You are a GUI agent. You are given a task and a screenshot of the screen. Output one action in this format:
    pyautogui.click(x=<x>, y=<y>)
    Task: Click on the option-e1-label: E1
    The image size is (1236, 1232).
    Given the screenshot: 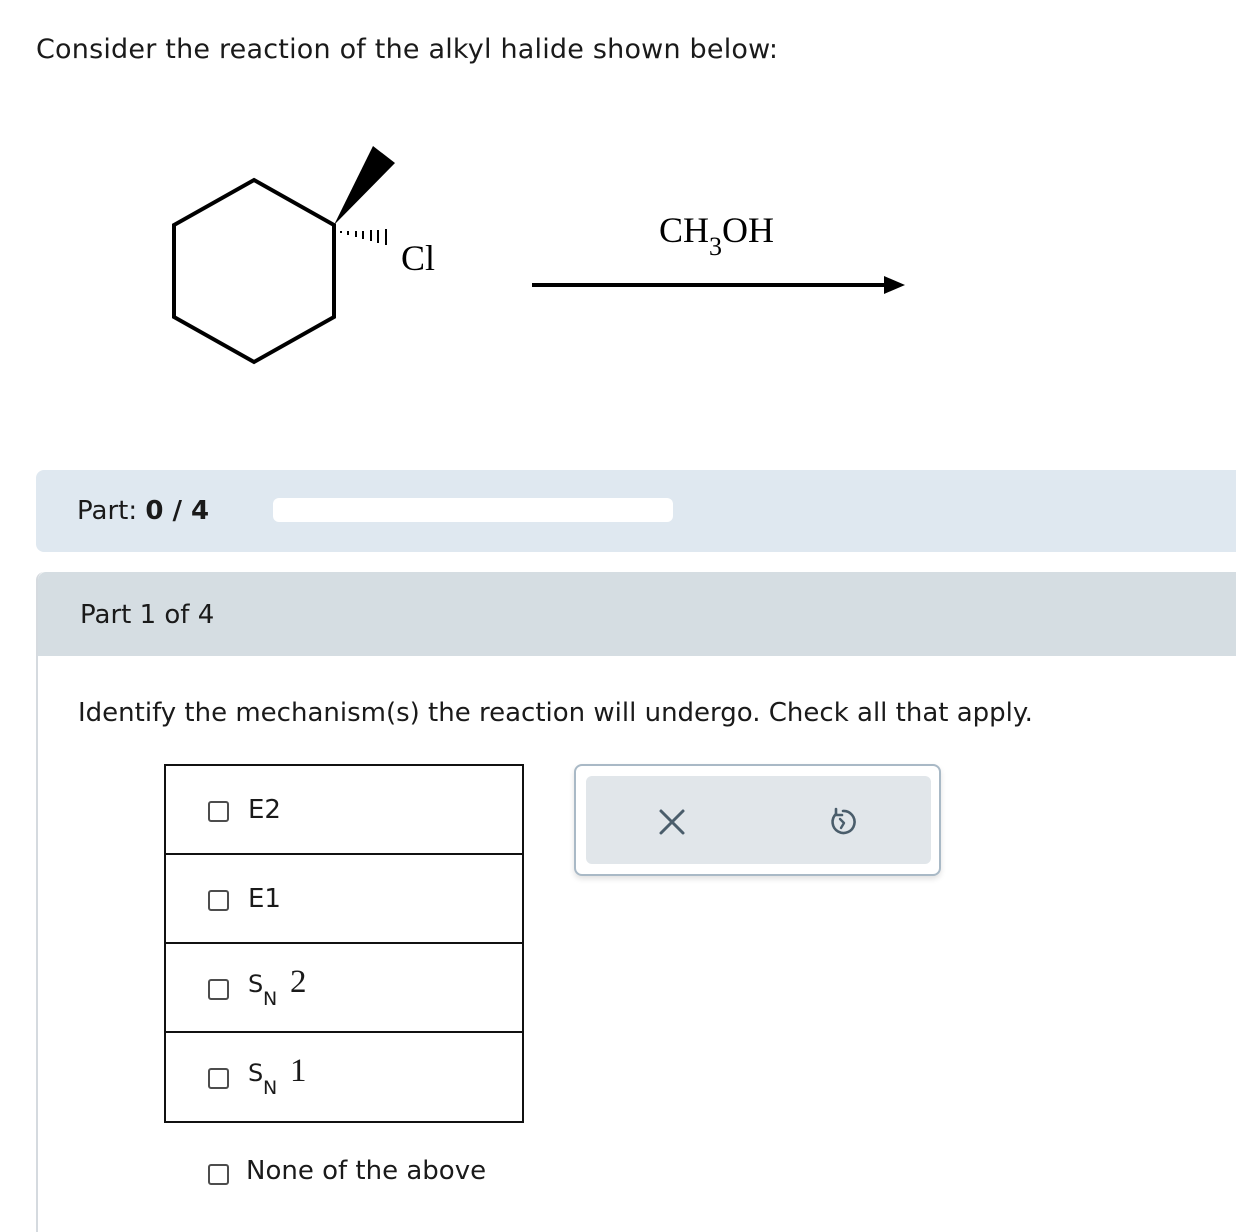 What is the action you would take?
    pyautogui.click(x=264, y=899)
    